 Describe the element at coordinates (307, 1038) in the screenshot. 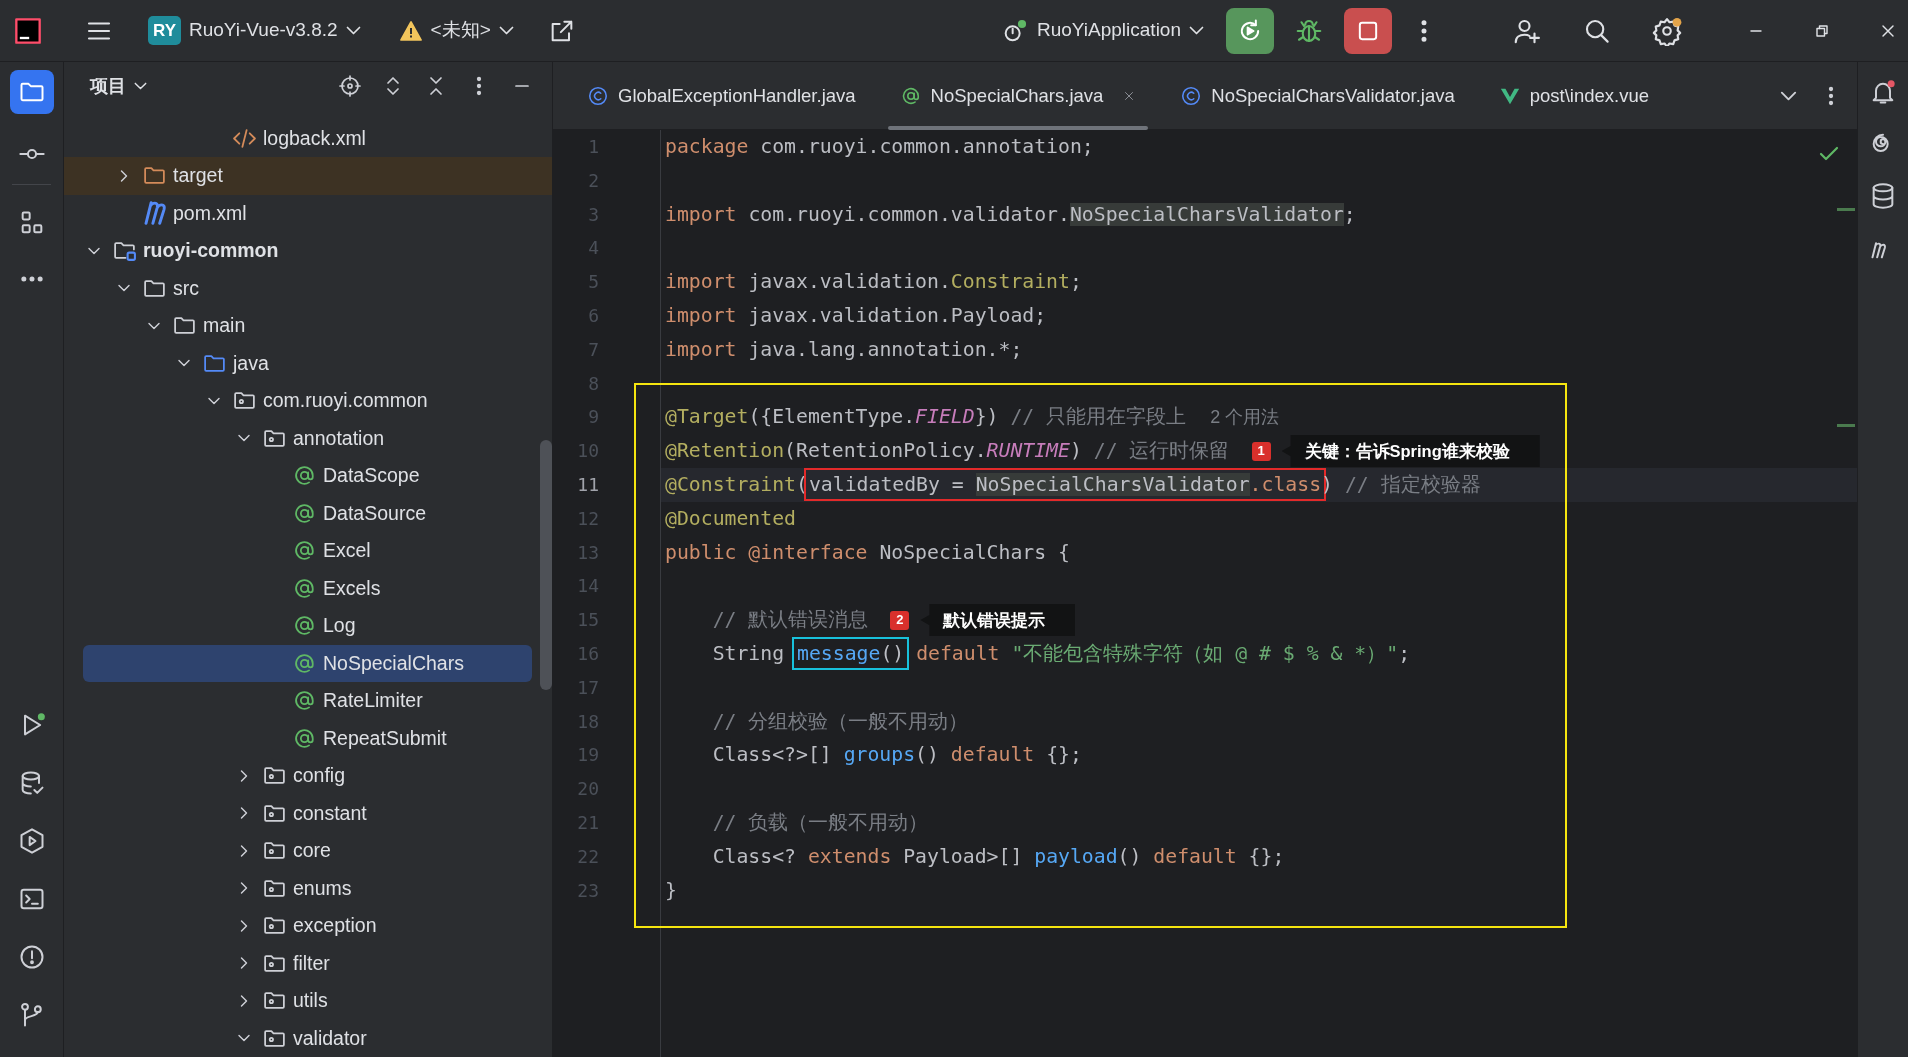

I see `tree-item: validator` at that location.